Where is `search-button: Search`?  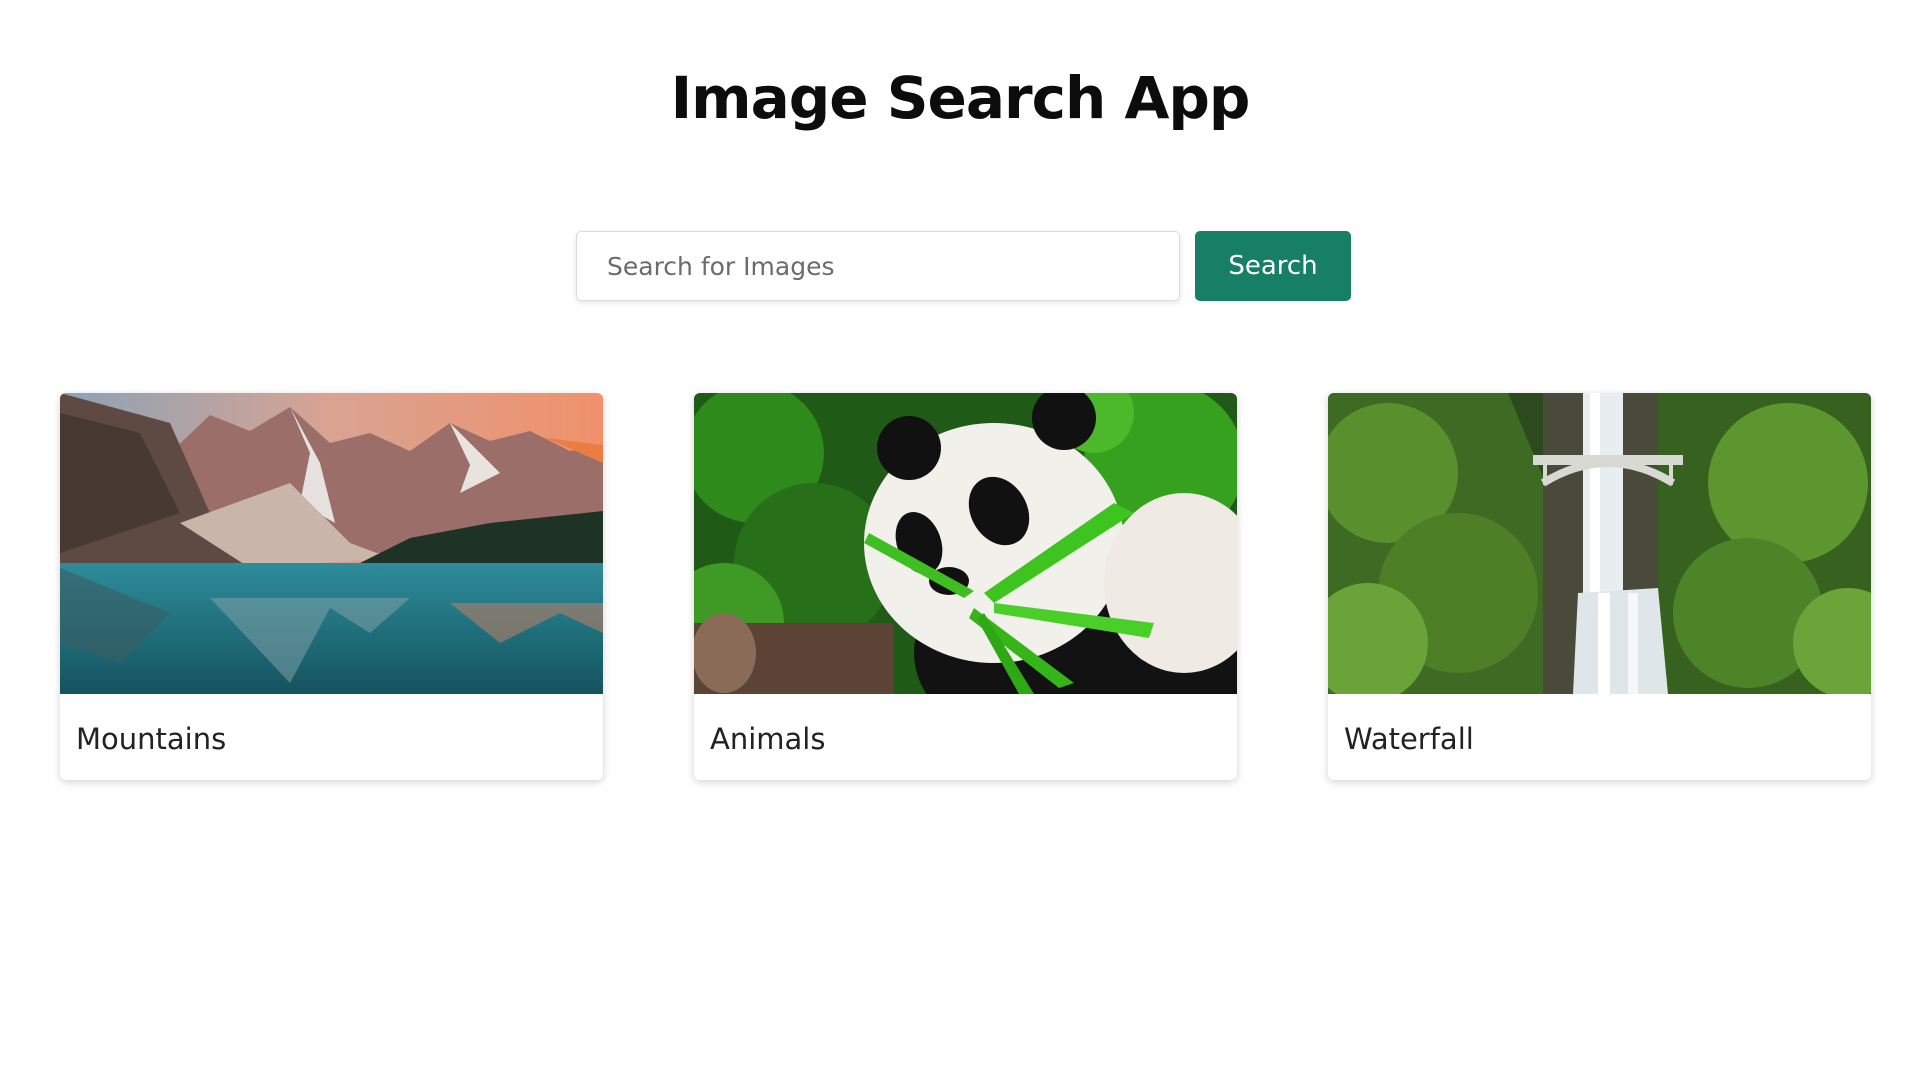
search-button: Search is located at coordinates (1273, 266).